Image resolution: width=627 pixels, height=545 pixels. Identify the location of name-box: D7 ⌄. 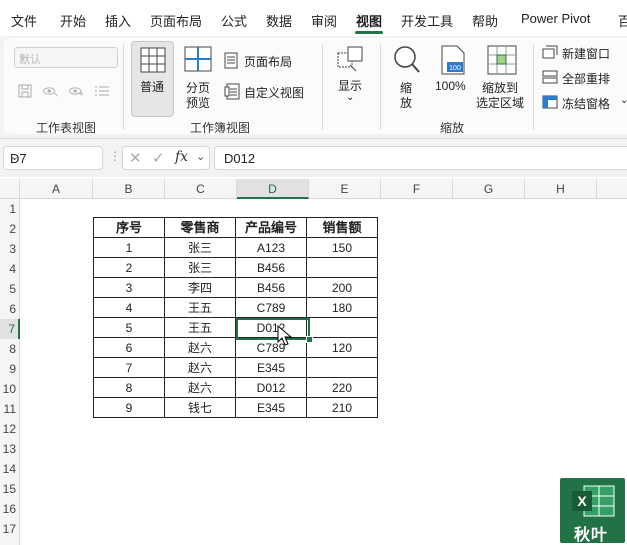
(53, 158).